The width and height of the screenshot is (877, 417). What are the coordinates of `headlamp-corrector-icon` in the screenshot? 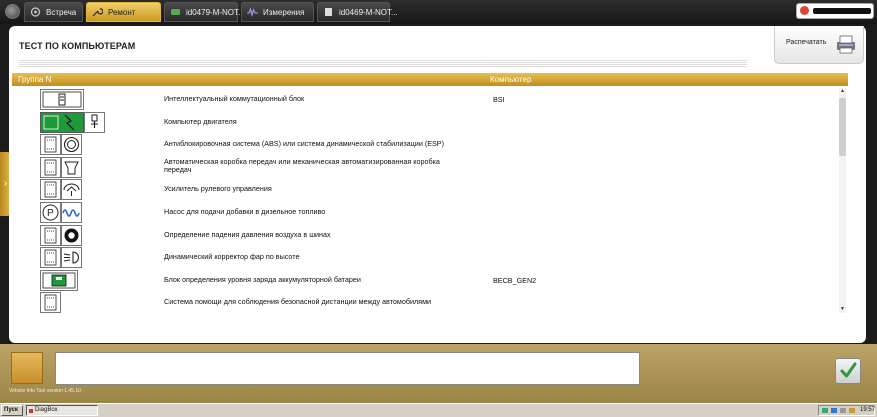 It's located at (71, 258).